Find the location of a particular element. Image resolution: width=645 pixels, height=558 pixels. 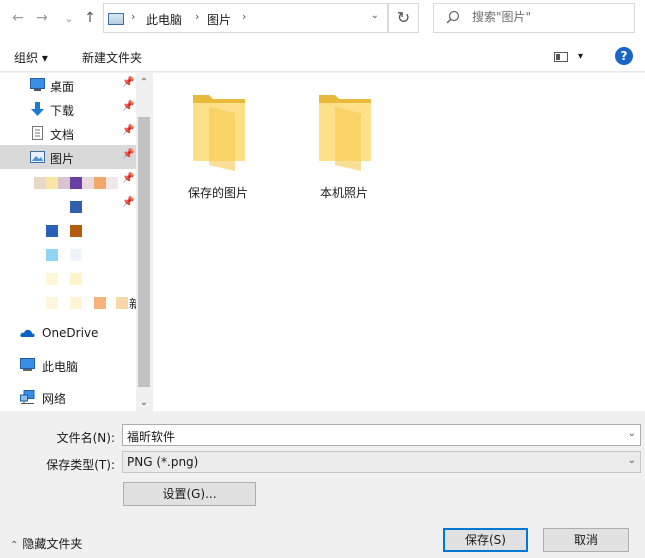

network-icon is located at coordinates (27, 397).